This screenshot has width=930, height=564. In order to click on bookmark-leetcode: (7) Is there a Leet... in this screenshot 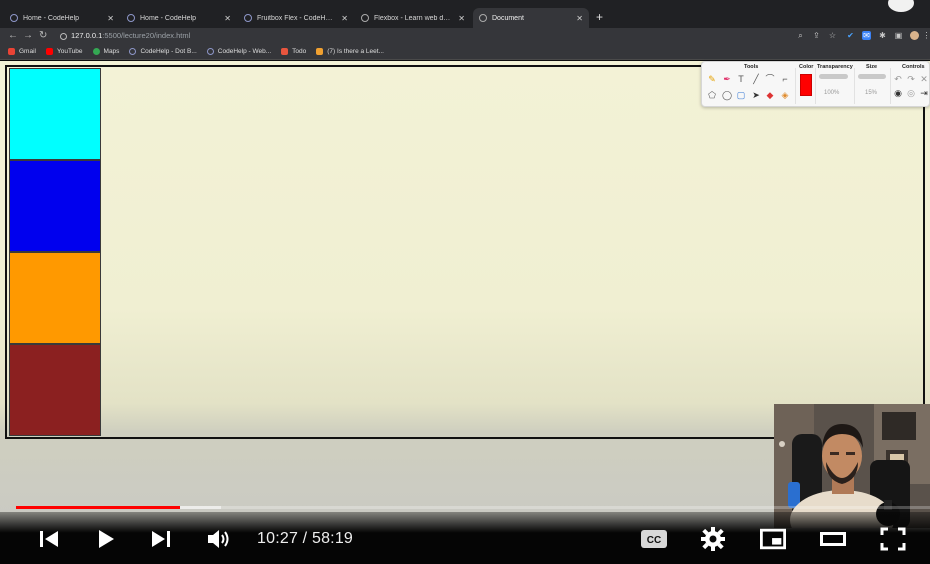, I will do `click(350, 51)`.